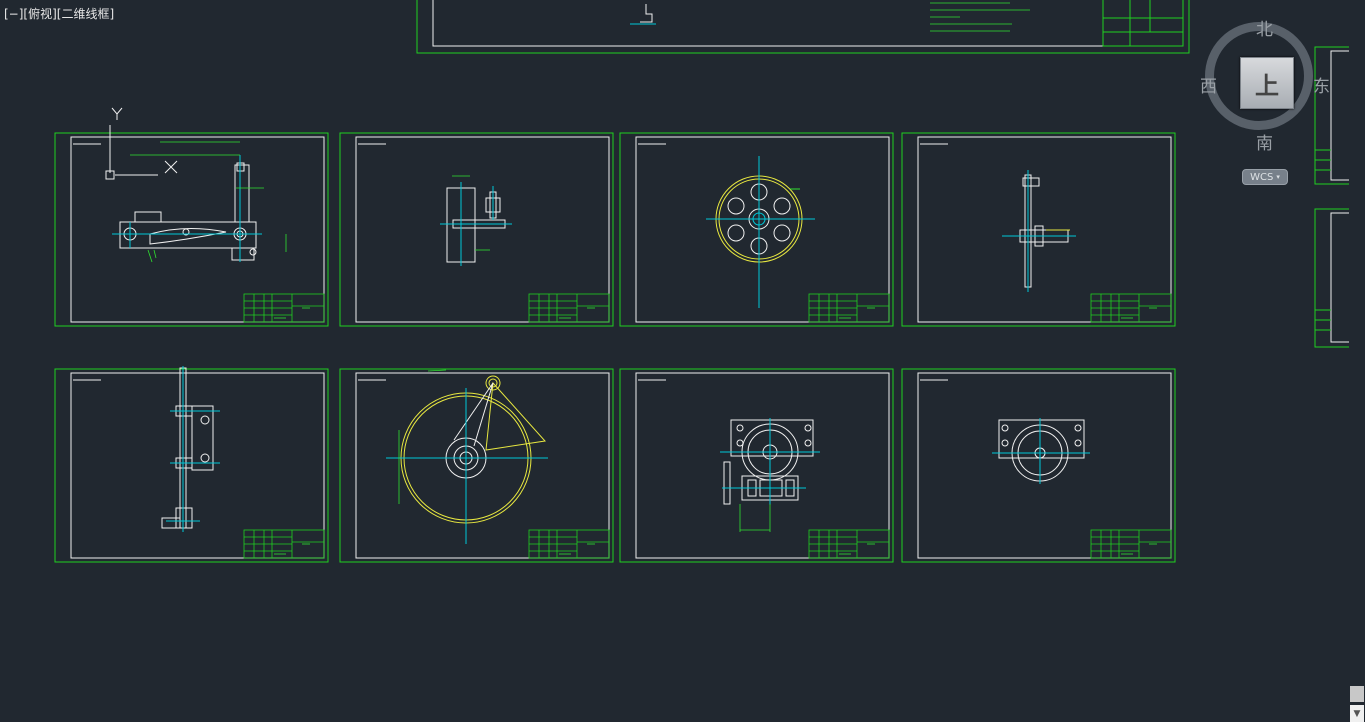  Describe the element at coordinates (770, 475) in the screenshot. I see `drawing-gearbox-assembly` at that location.